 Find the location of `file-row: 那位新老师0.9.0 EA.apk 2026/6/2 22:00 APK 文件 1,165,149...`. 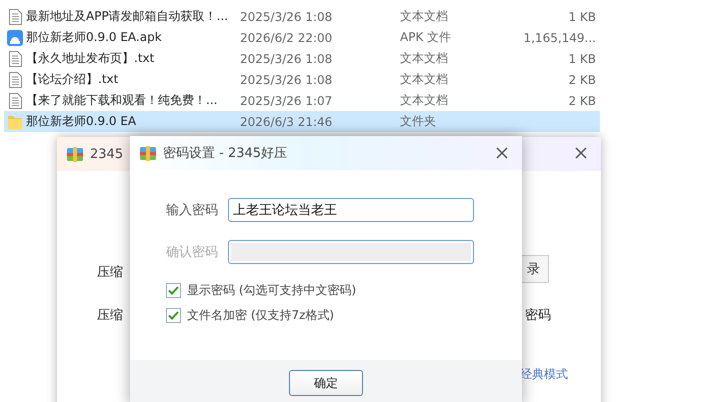

file-row: 那位新老师0.9.0 EA.apk 2026/6/2 22:00 APK 文件 1,165,149... is located at coordinates (302, 37).